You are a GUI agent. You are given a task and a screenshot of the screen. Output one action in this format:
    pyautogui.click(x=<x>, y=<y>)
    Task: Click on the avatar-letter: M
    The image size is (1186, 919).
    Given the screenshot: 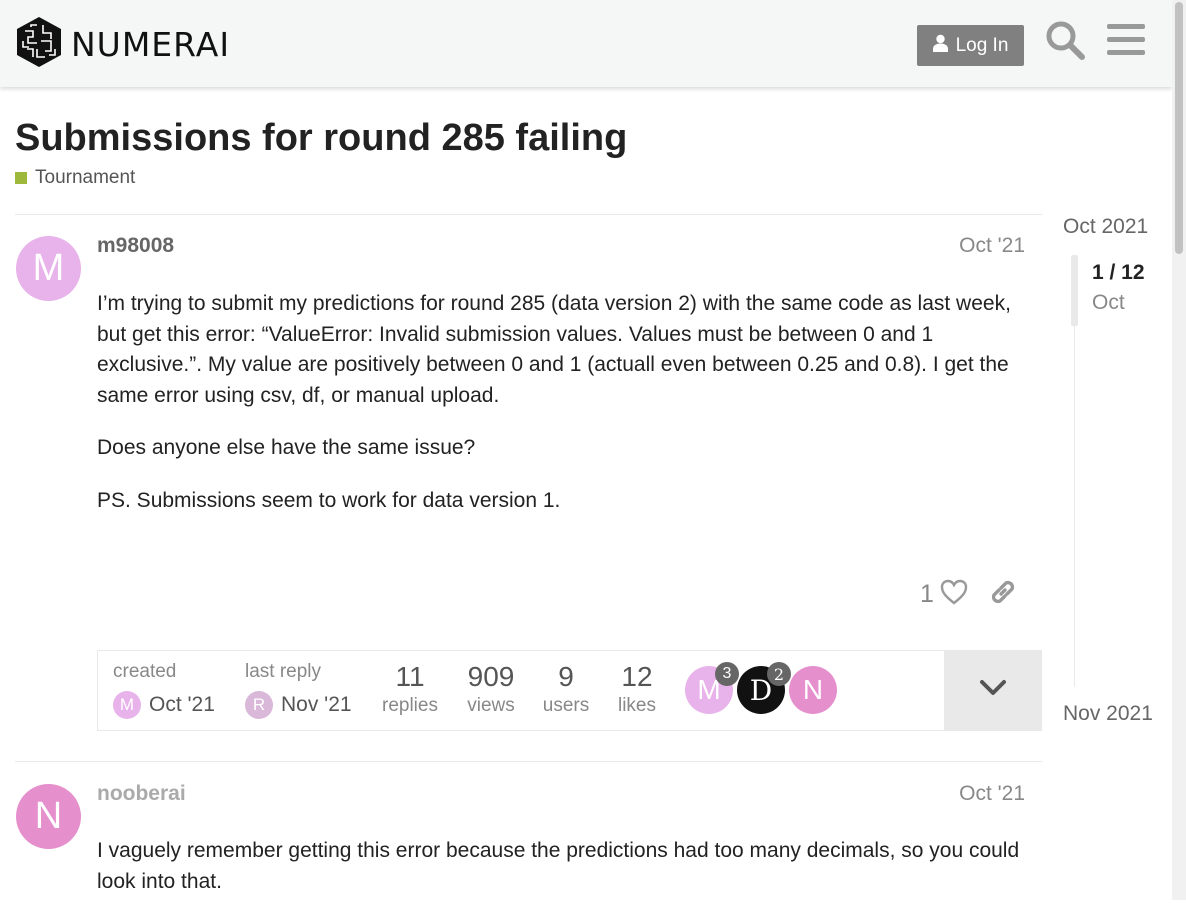 What is the action you would take?
    pyautogui.click(x=48, y=268)
    